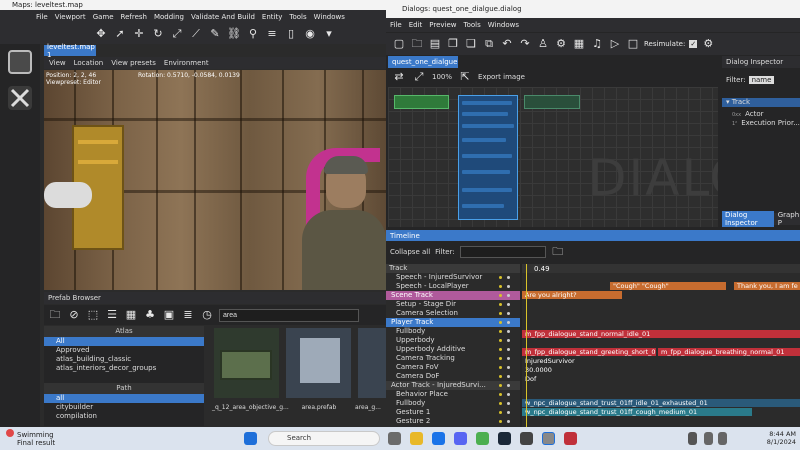 This screenshot has height=450, width=800. Describe the element at coordinates (421, 102) in the screenshot. I see `graph-start-node` at that location.